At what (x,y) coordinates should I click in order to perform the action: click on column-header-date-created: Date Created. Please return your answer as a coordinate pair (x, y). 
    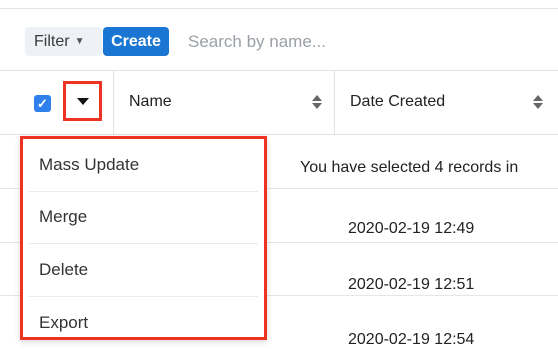
    Looking at the image, I should click on (397, 102).